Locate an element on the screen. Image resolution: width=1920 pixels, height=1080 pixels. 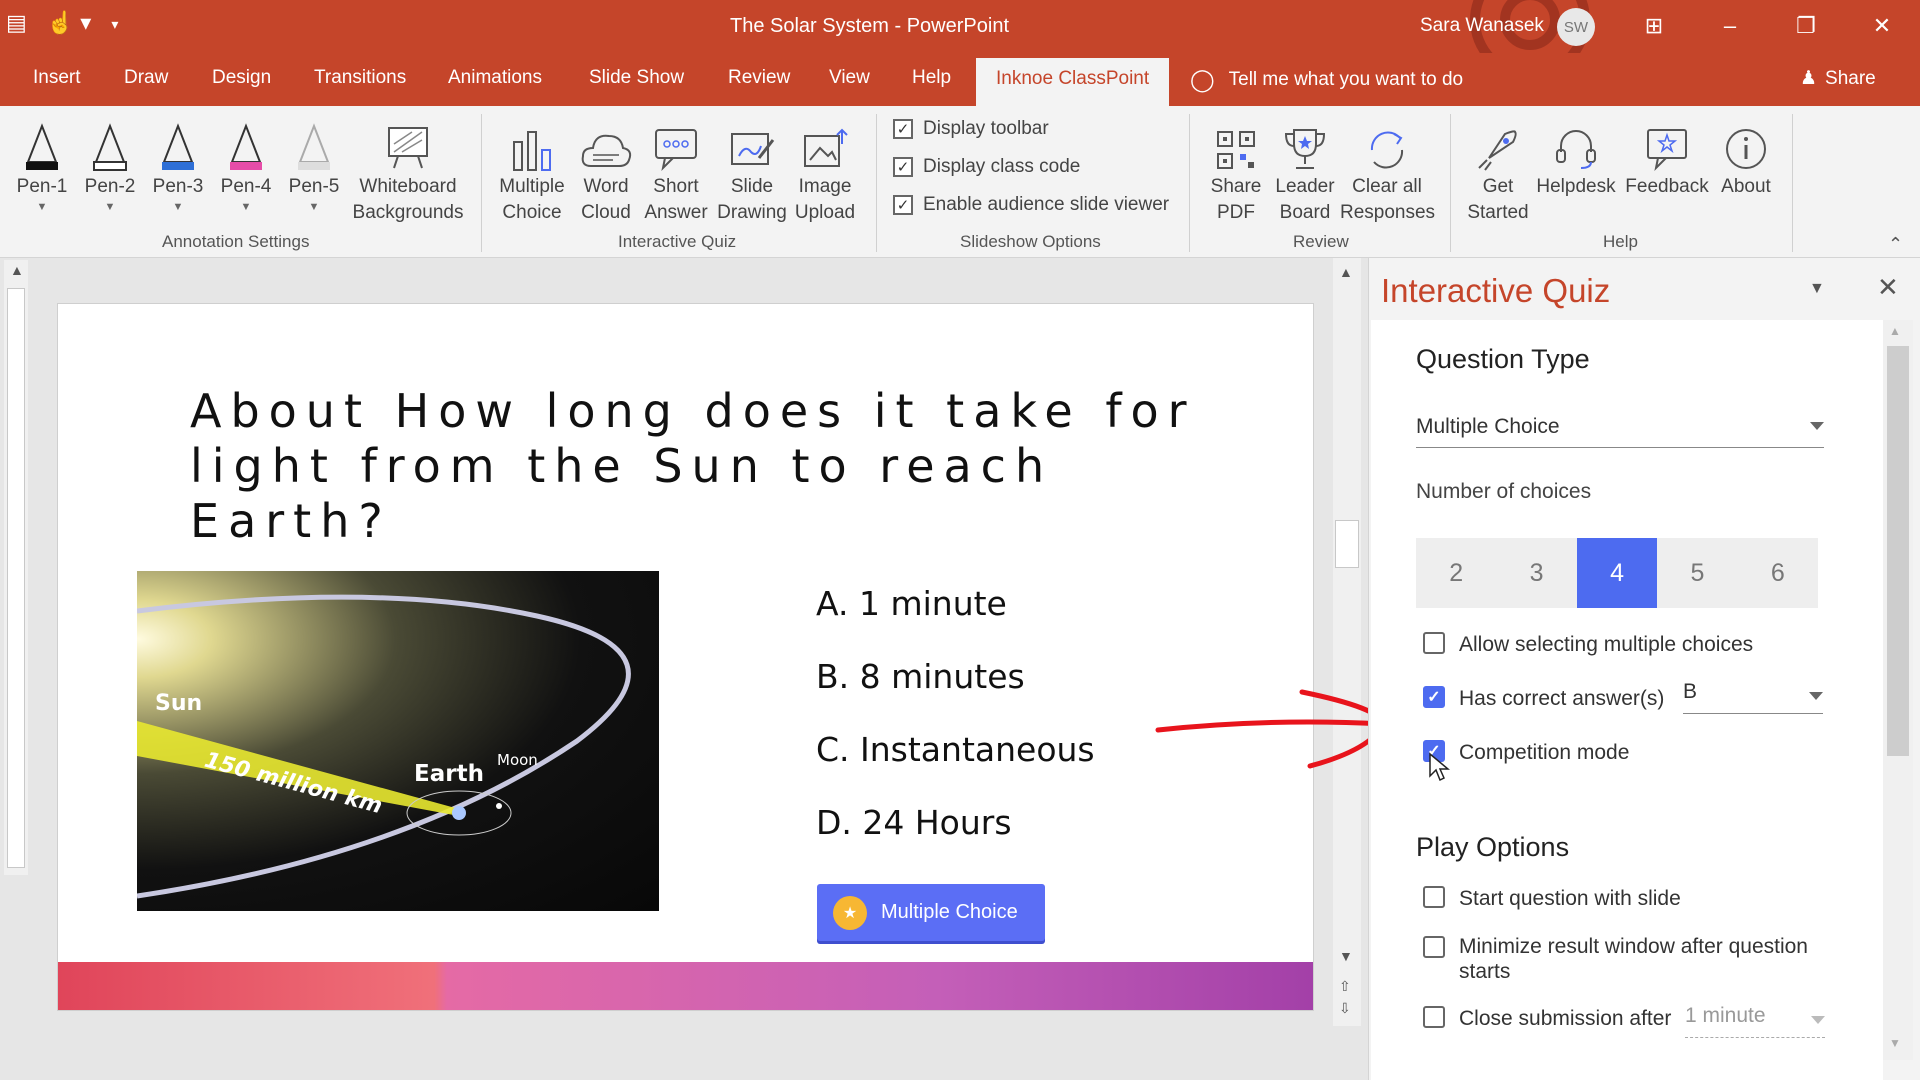
tab-inknoe-classpoint: Inknoe ClassPoint is located at coordinates (1073, 82).